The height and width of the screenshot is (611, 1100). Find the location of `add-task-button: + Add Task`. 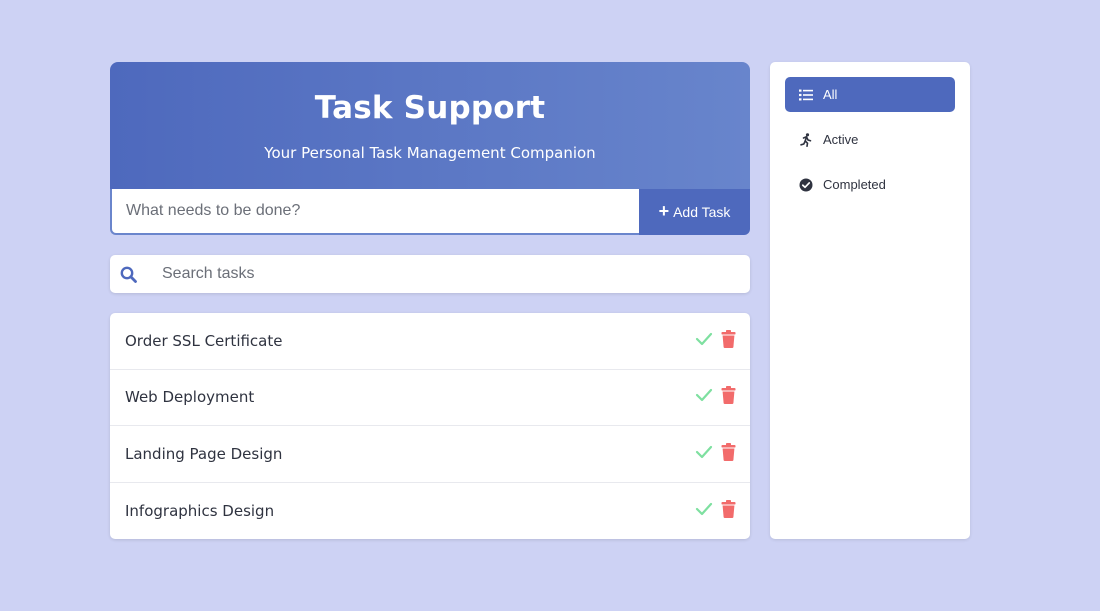

add-task-button: + Add Task is located at coordinates (694, 212).